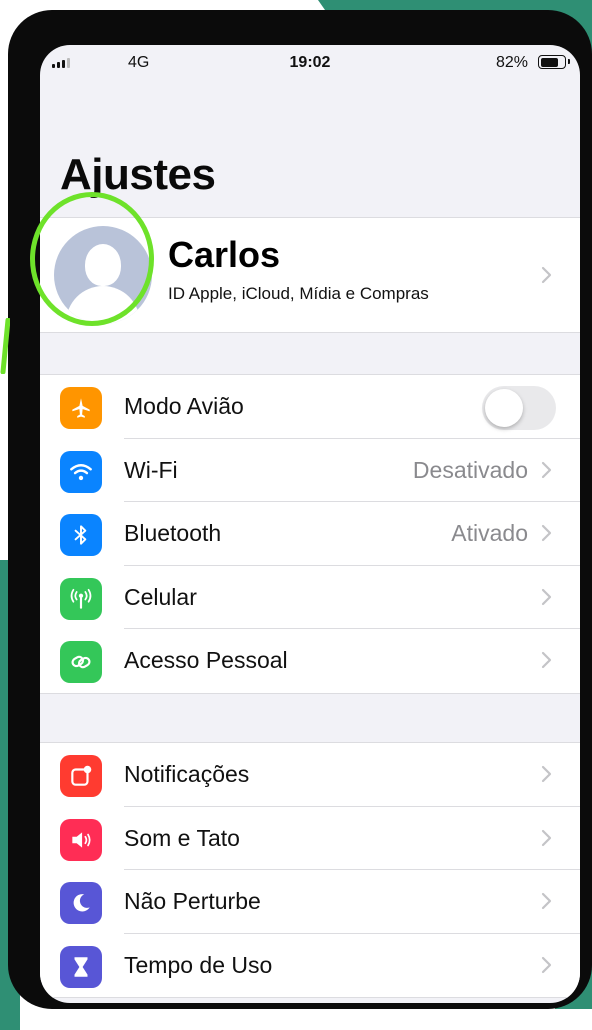  I want to click on bluetooth-icon, so click(81, 535).